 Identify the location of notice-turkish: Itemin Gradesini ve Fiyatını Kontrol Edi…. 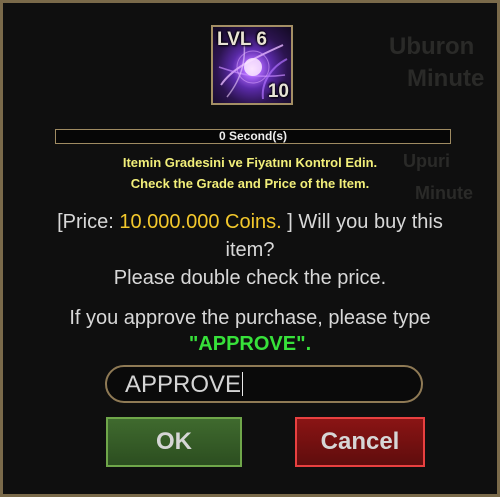
(250, 162).